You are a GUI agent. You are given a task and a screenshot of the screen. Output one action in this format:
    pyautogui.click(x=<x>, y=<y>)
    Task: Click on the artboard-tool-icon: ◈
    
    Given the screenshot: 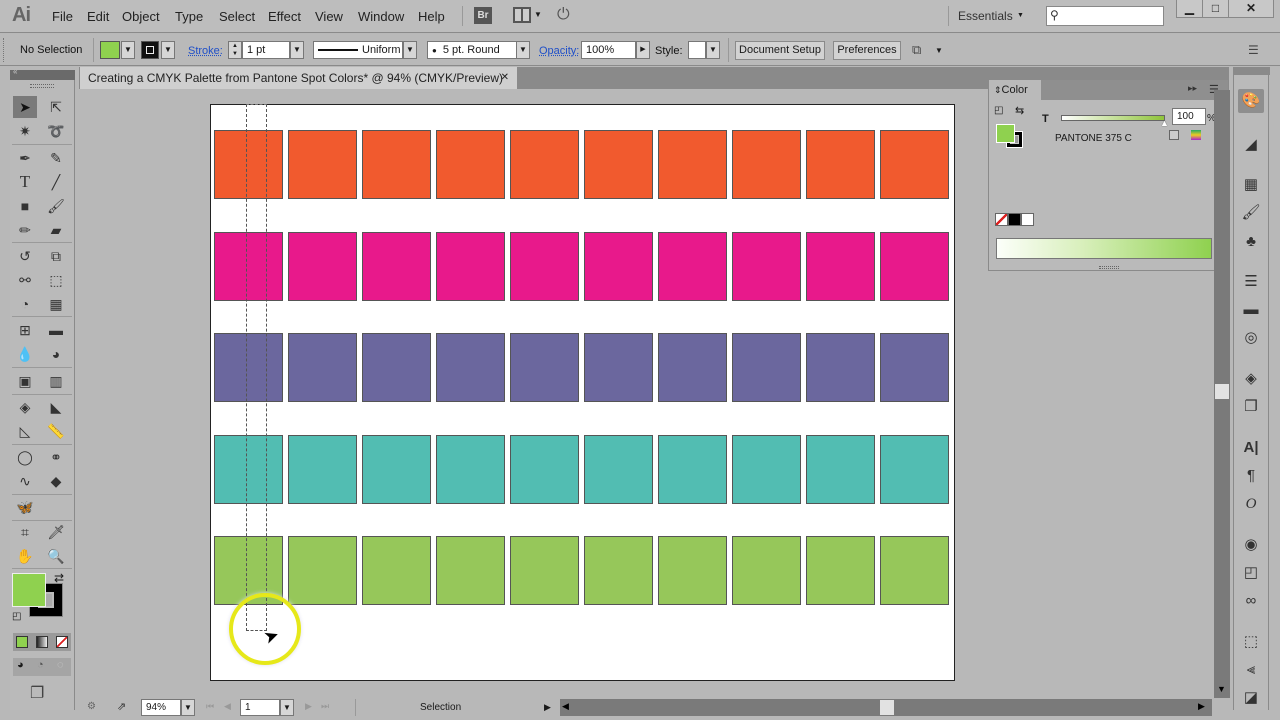 What is the action you would take?
    pyautogui.click(x=25, y=407)
    